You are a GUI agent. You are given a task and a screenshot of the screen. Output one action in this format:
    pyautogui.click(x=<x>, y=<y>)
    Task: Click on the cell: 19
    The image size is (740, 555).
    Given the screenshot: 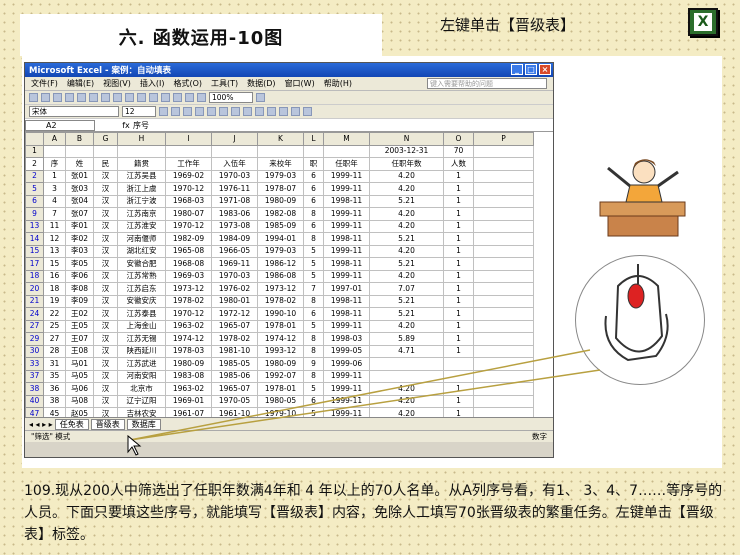 What is the action you would take?
    pyautogui.click(x=54, y=301)
    